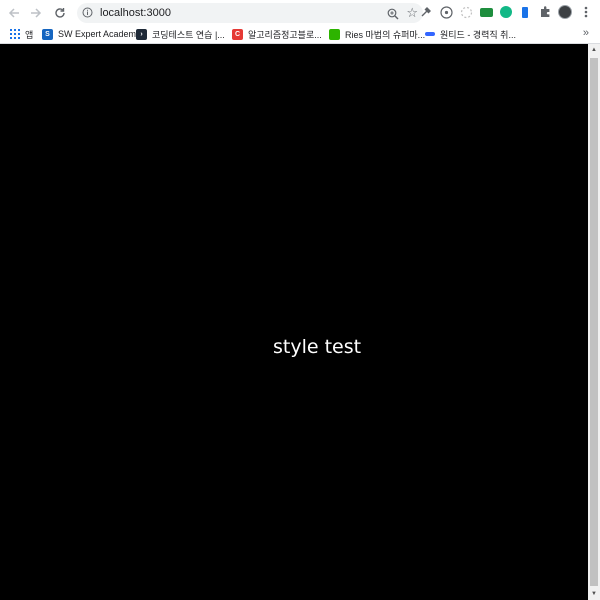 This screenshot has width=600, height=600. I want to click on apps-grid-icon, so click(14, 34).